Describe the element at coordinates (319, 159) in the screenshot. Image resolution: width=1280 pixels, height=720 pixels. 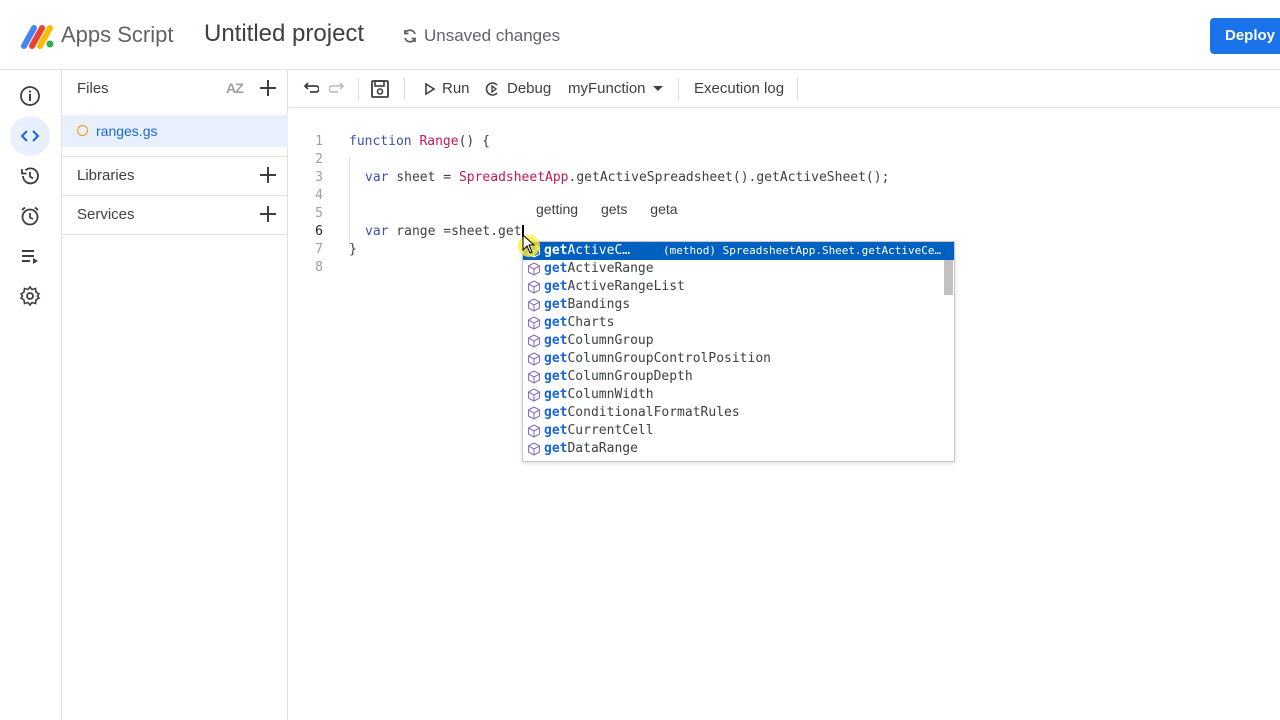
I see `line-number: 2` at that location.